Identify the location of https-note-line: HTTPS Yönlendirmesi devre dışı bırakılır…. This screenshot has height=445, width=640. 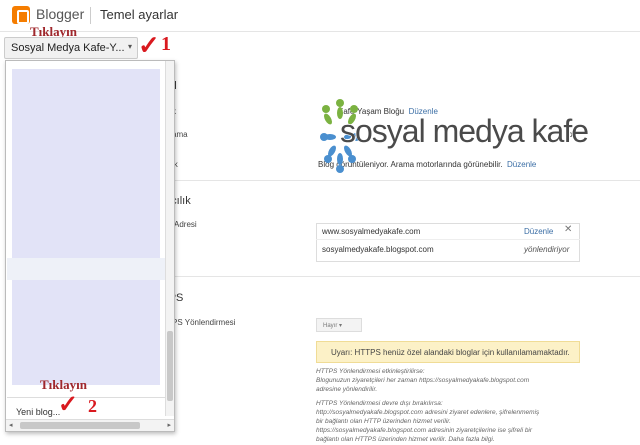
(379, 403).